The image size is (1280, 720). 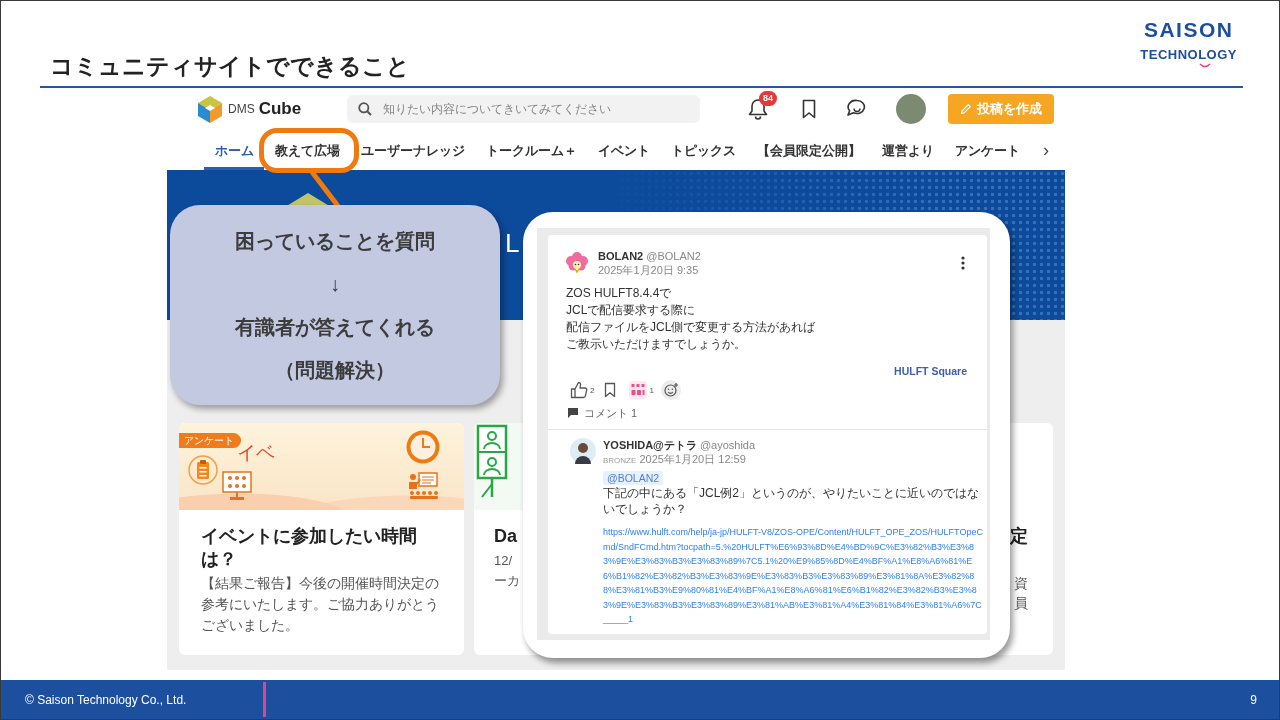 I want to click on post-body: ZOS HULFT8.4.4で JCLで配信要求する際に 配信ファイルをJCL側で変更する方法があれば ご教示いただけますでしょうか。, so click(x=691, y=319).